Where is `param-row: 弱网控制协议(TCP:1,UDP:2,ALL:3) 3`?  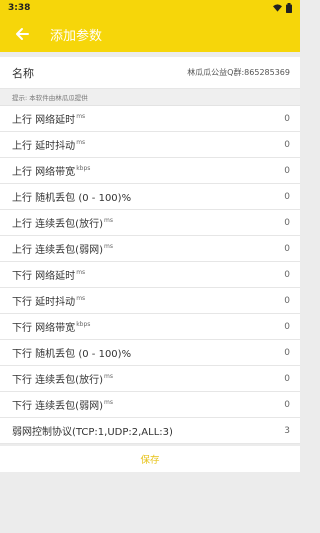
param-row: 弱网控制协议(TCP:1,UDP:2,ALL:3) 3 is located at coordinates (150, 431).